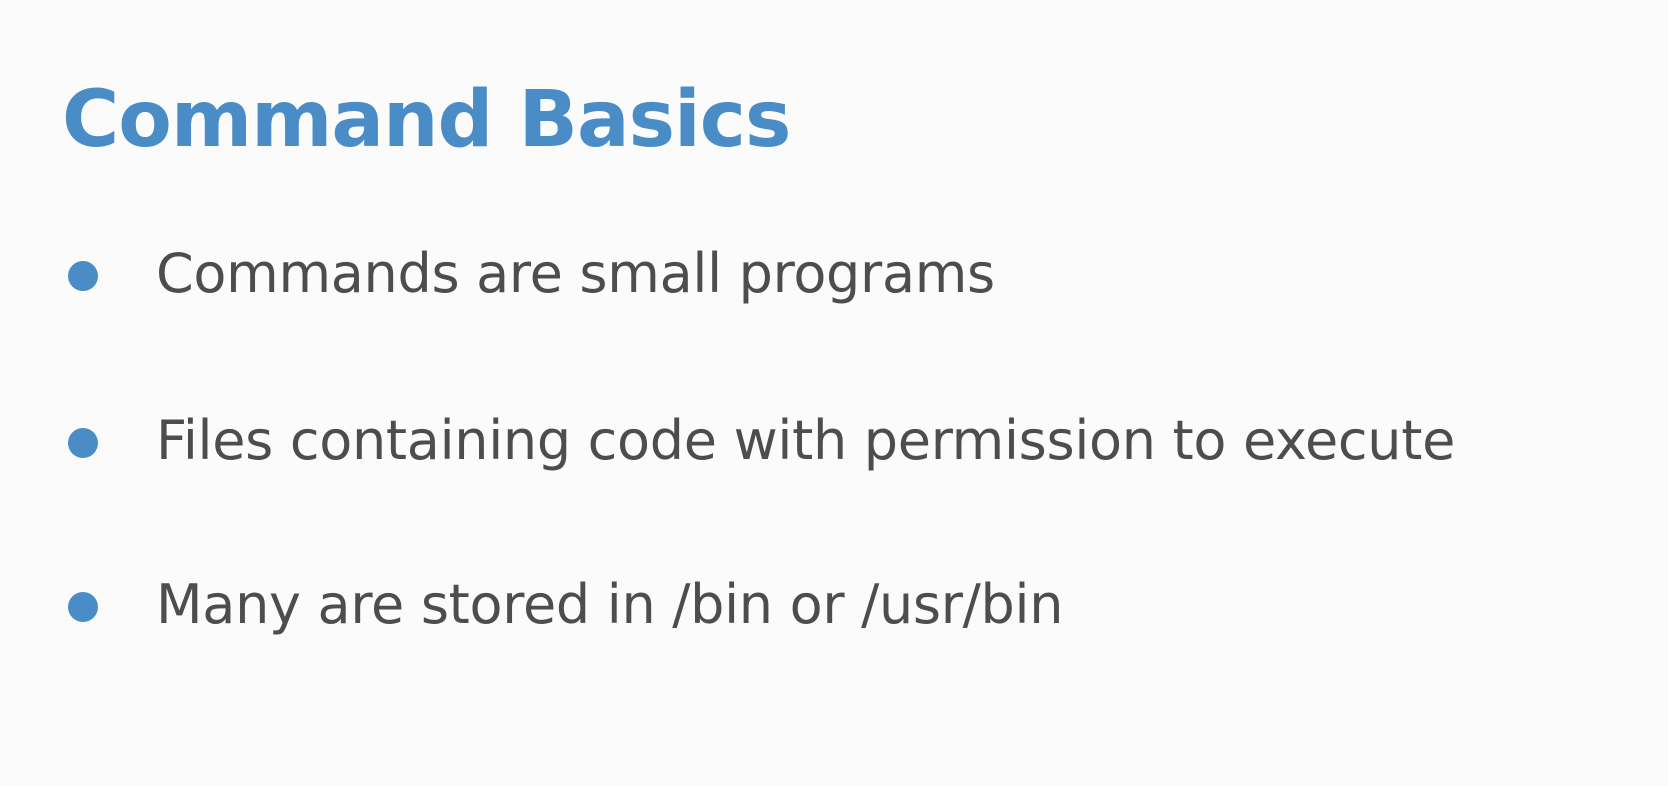  Describe the element at coordinates (575, 273) in the screenshot. I see `bullet-text: Commands are small programs` at that location.